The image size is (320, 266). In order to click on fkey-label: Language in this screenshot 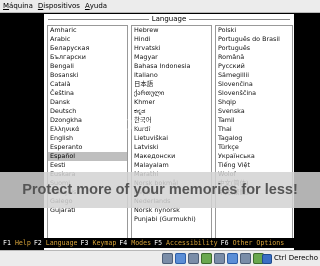, I will do `click(62, 243)`.